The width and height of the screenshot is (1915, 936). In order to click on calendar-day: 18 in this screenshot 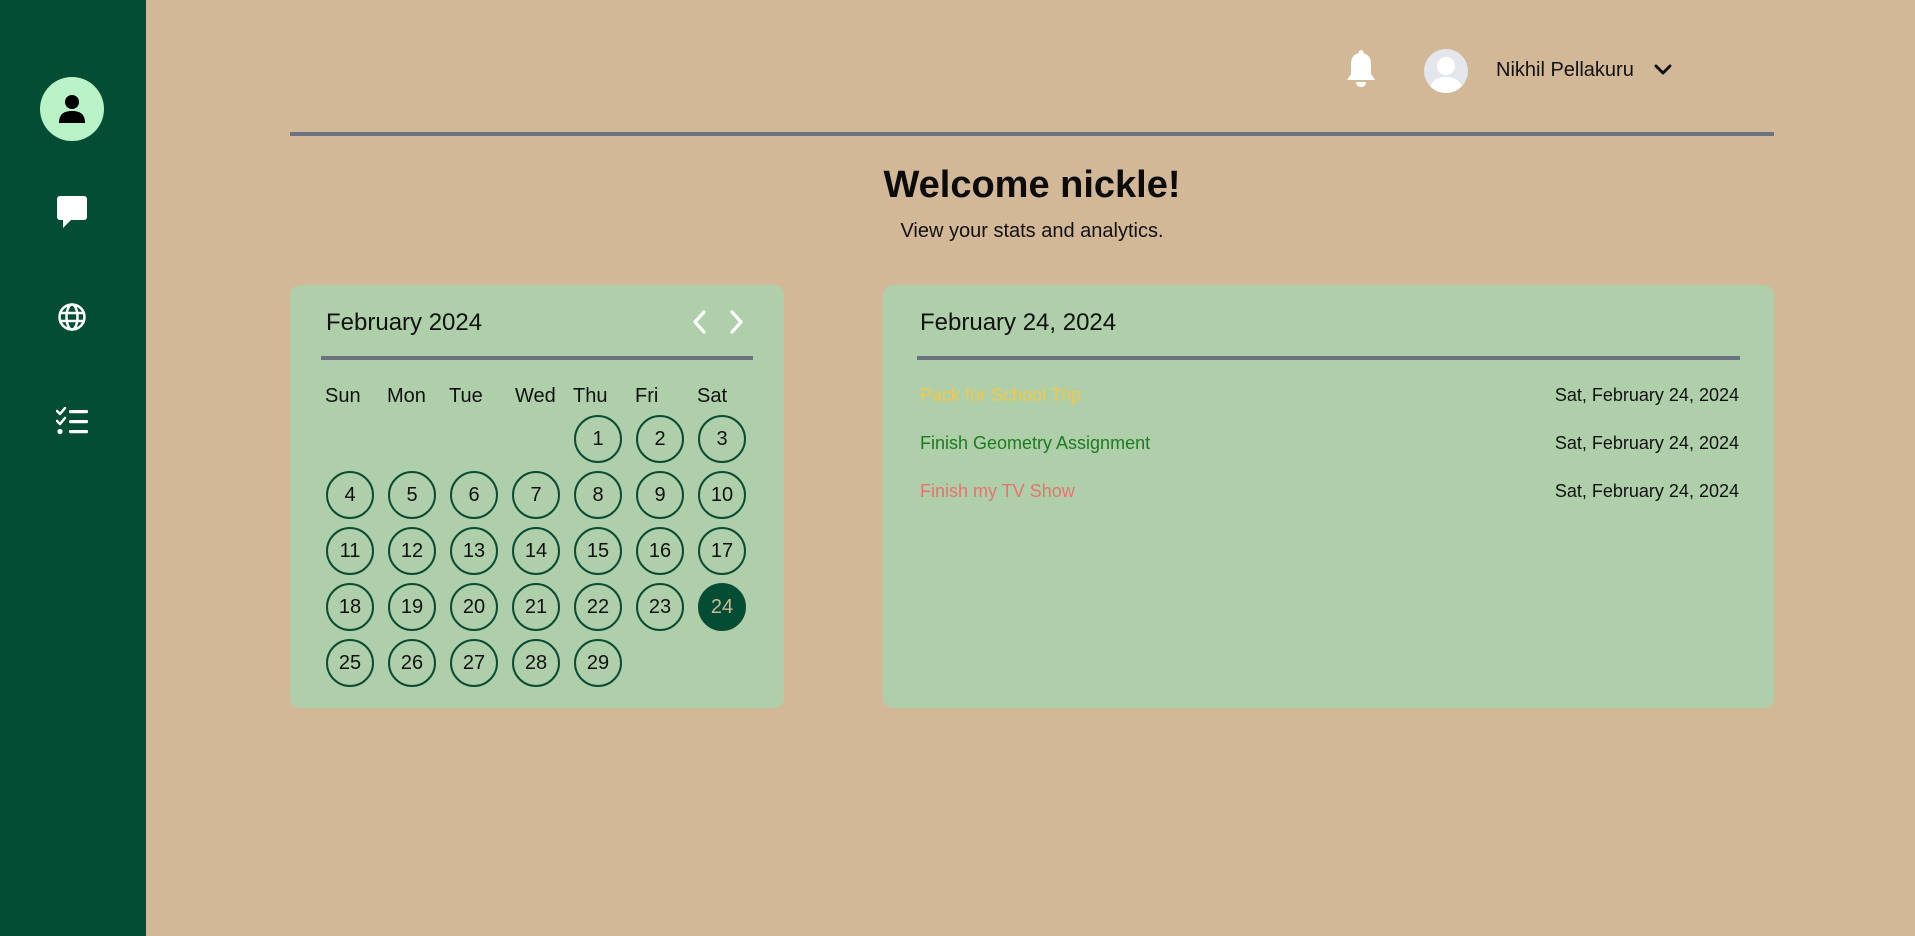, I will do `click(350, 607)`.